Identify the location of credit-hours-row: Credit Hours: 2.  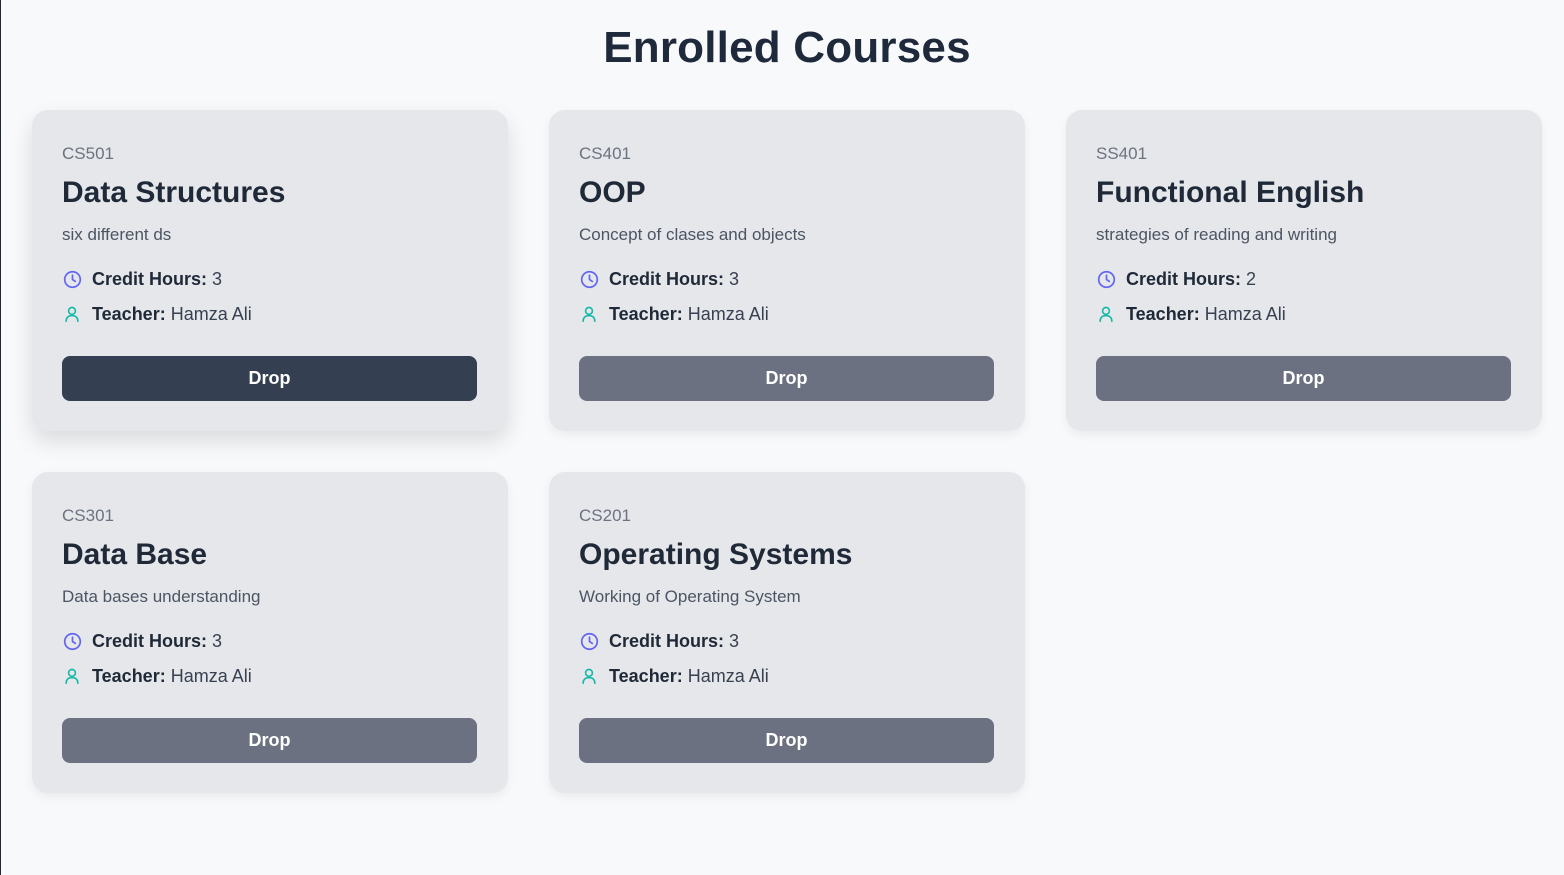
(1304, 279).